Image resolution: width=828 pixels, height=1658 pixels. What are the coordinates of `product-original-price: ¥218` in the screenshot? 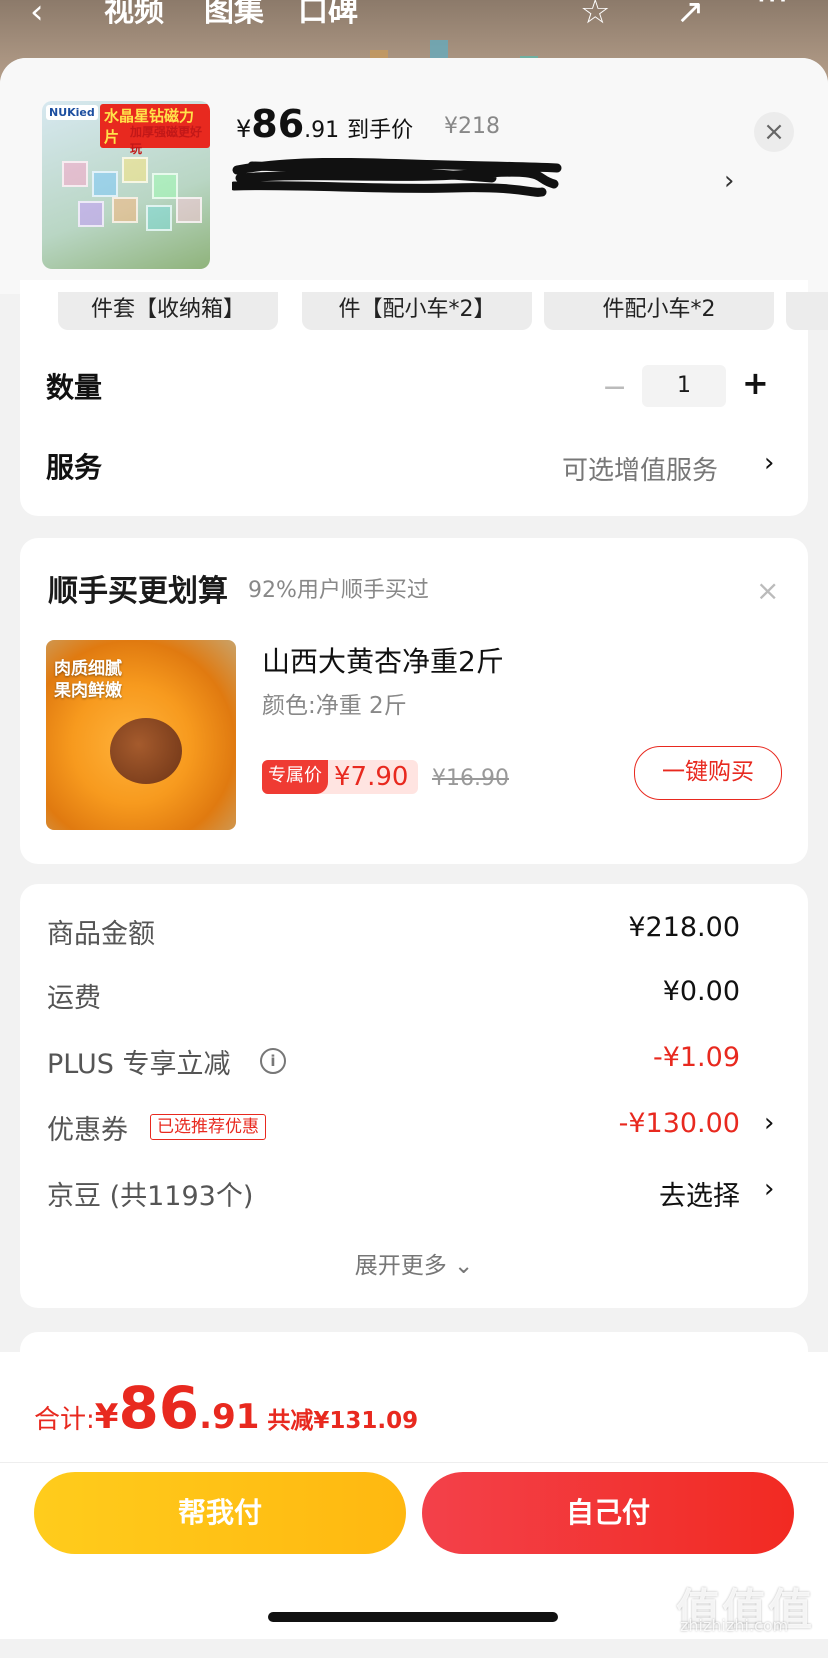 It's located at (472, 126).